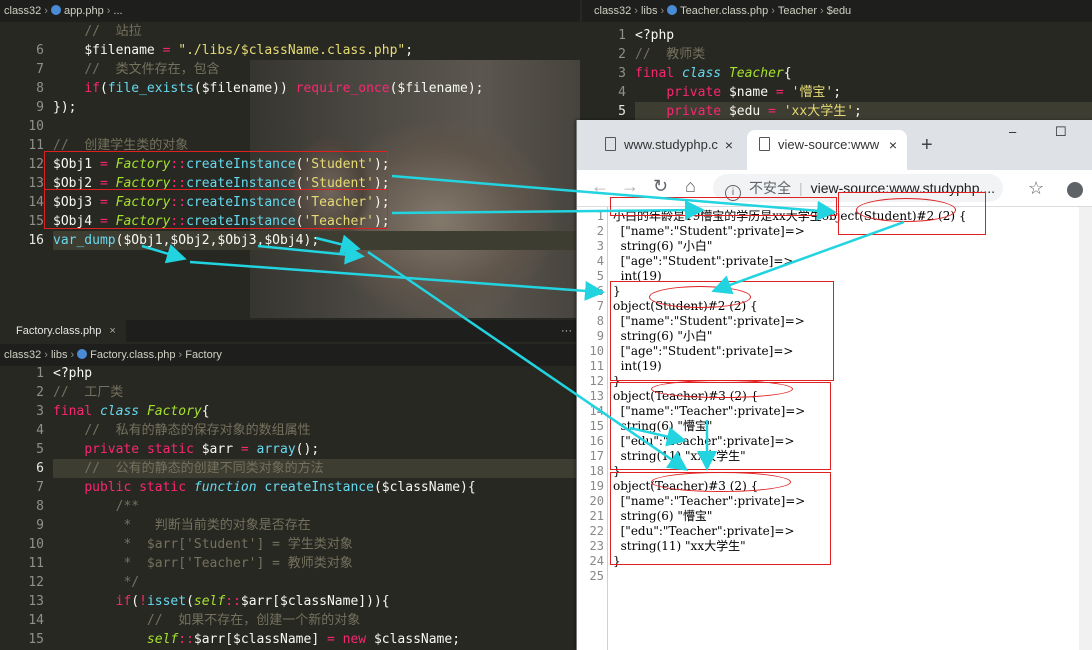 Image resolution: width=1092 pixels, height=650 pixels. Describe the element at coordinates (206, 620) in the screenshot. I see `code-line: // 如果不存在，创建一个新的对象` at that location.